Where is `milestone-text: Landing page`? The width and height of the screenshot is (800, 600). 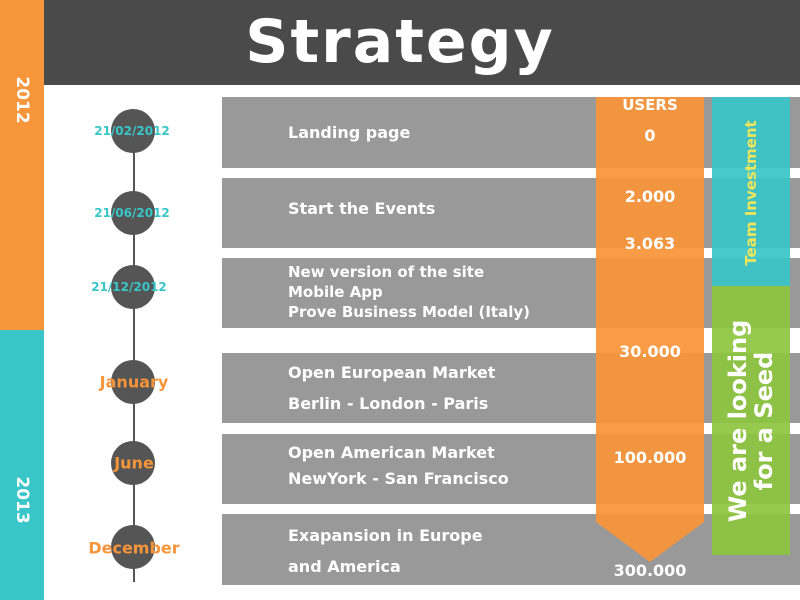
milestone-text: Landing page is located at coordinates (349, 132).